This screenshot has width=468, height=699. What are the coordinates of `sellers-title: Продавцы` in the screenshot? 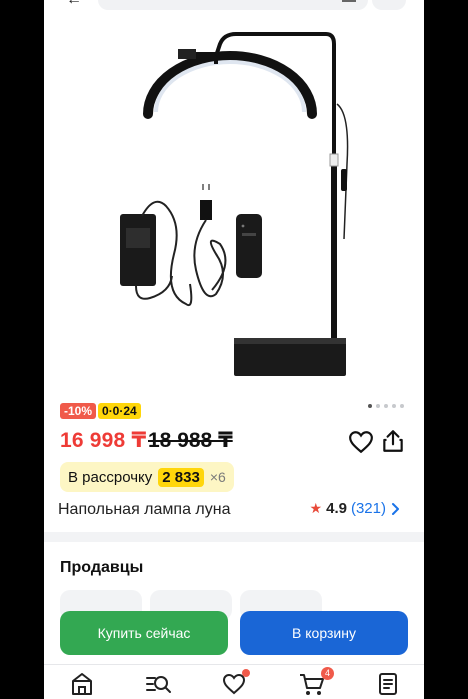 It's located at (102, 567).